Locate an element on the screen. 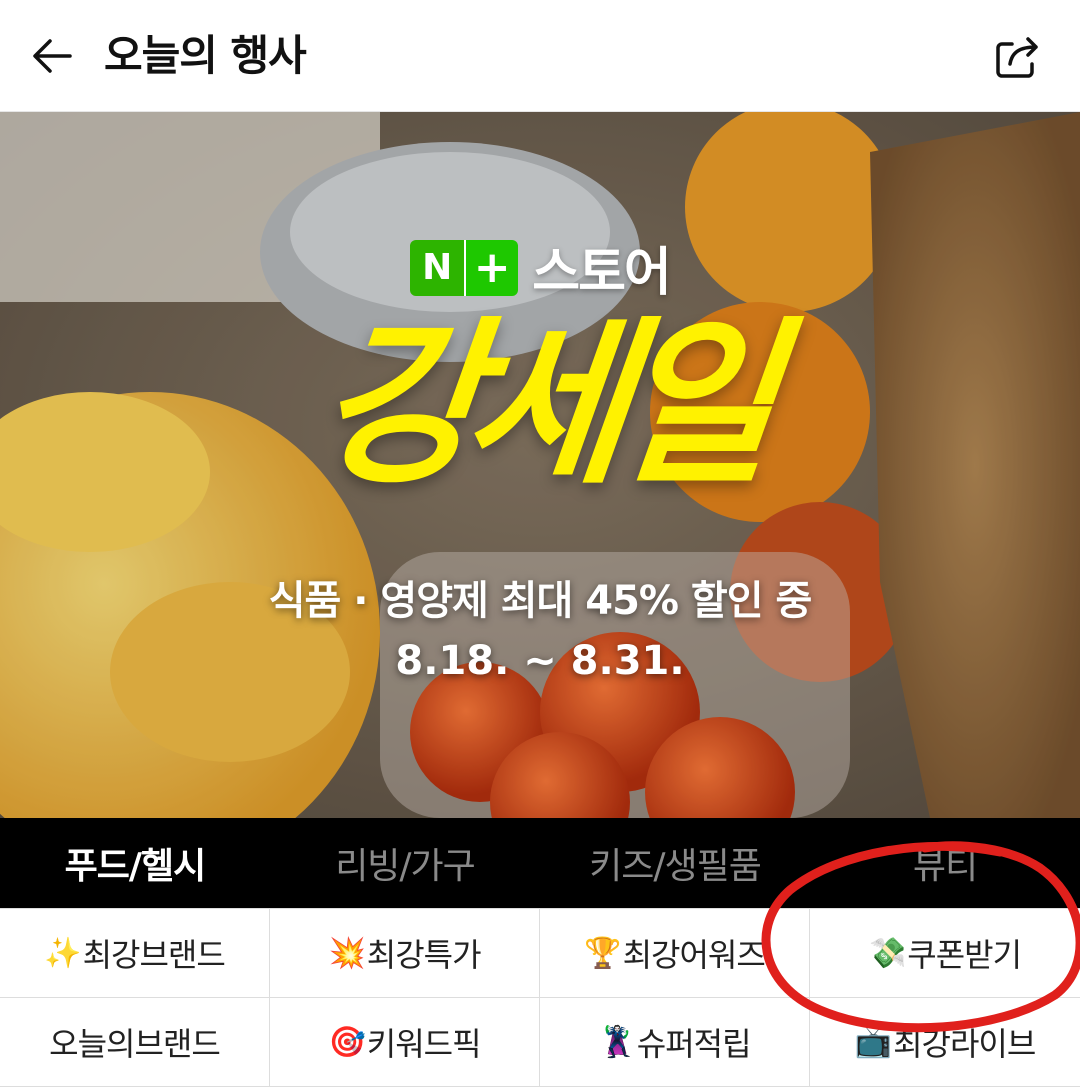 The image size is (1080, 1090). supervillain-icon: 🦹 is located at coordinates (616, 1042).